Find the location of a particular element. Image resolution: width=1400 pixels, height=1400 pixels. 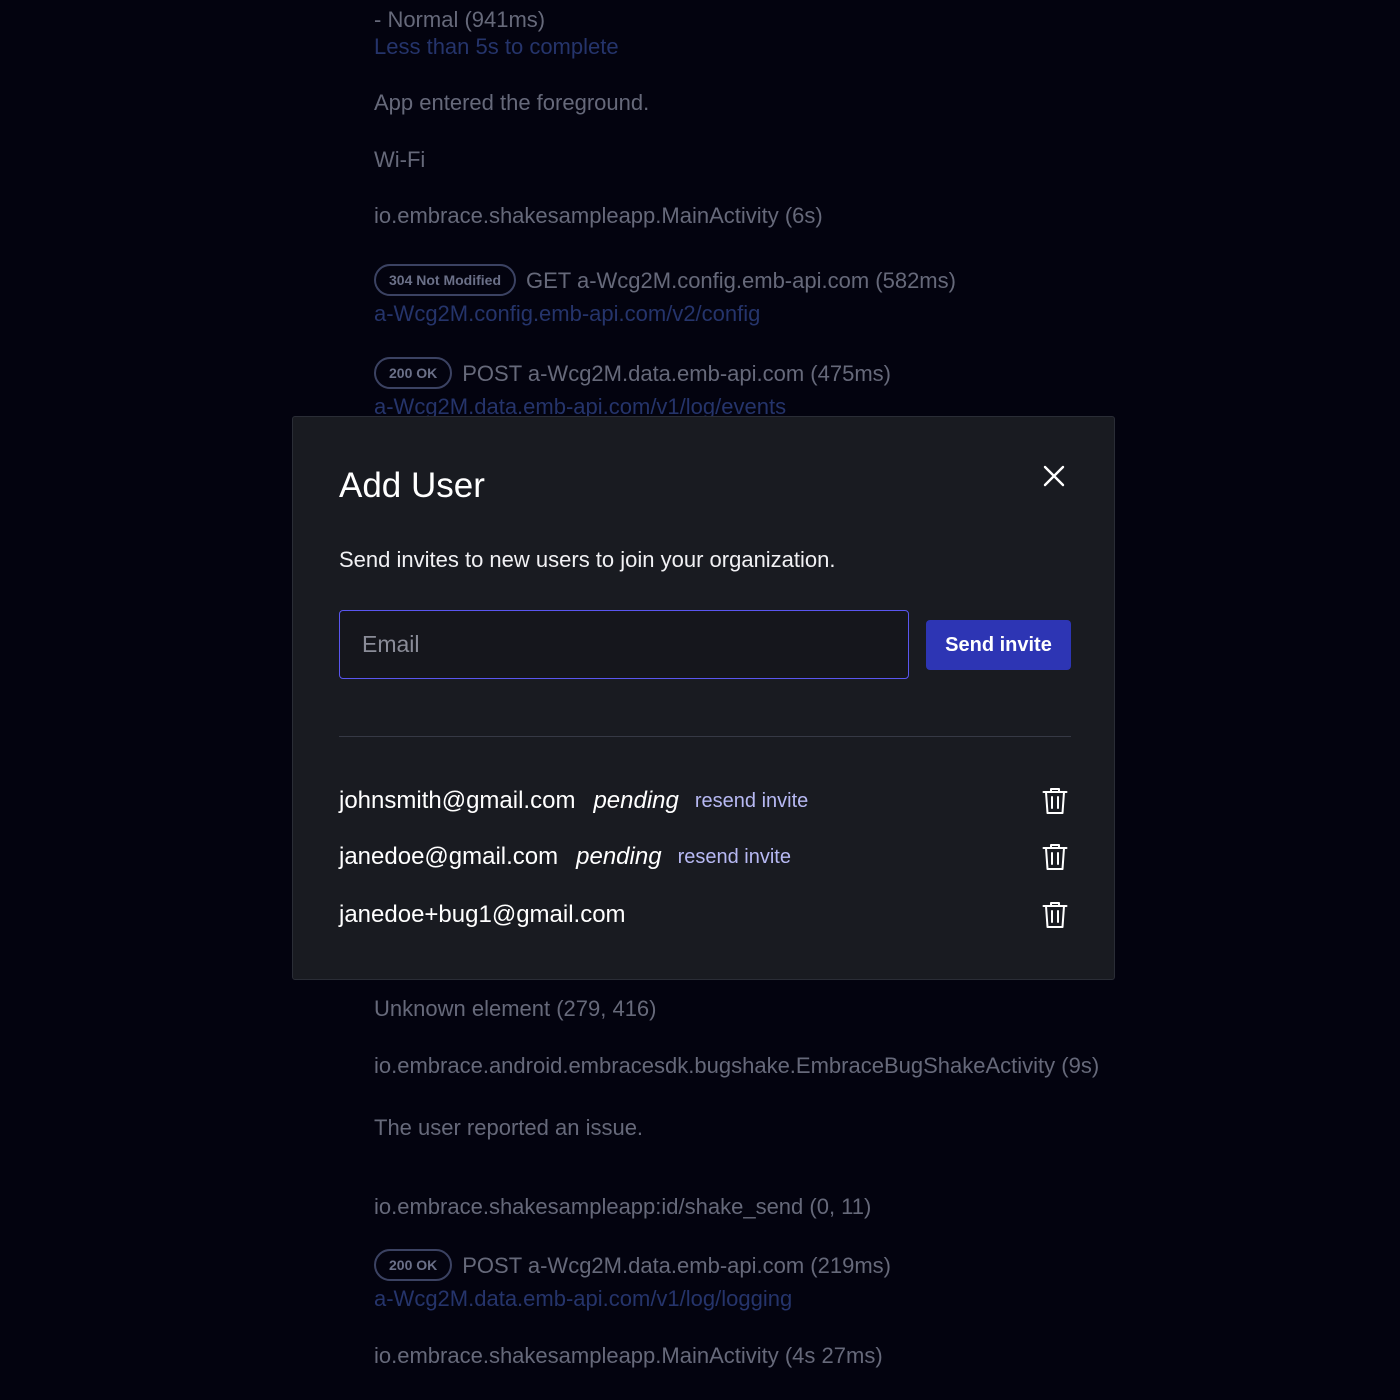

close-button is located at coordinates (1054, 476).